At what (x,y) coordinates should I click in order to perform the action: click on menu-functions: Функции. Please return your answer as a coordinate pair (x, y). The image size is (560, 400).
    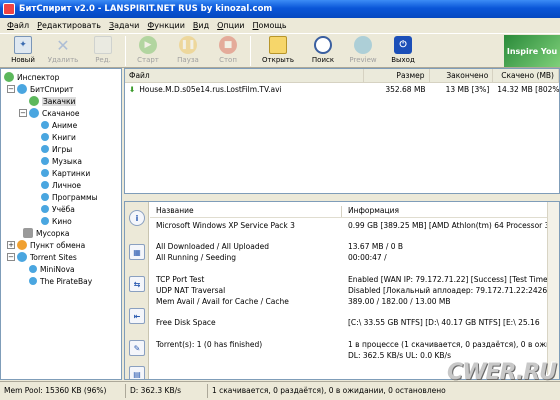
    Looking at the image, I should click on (166, 25).